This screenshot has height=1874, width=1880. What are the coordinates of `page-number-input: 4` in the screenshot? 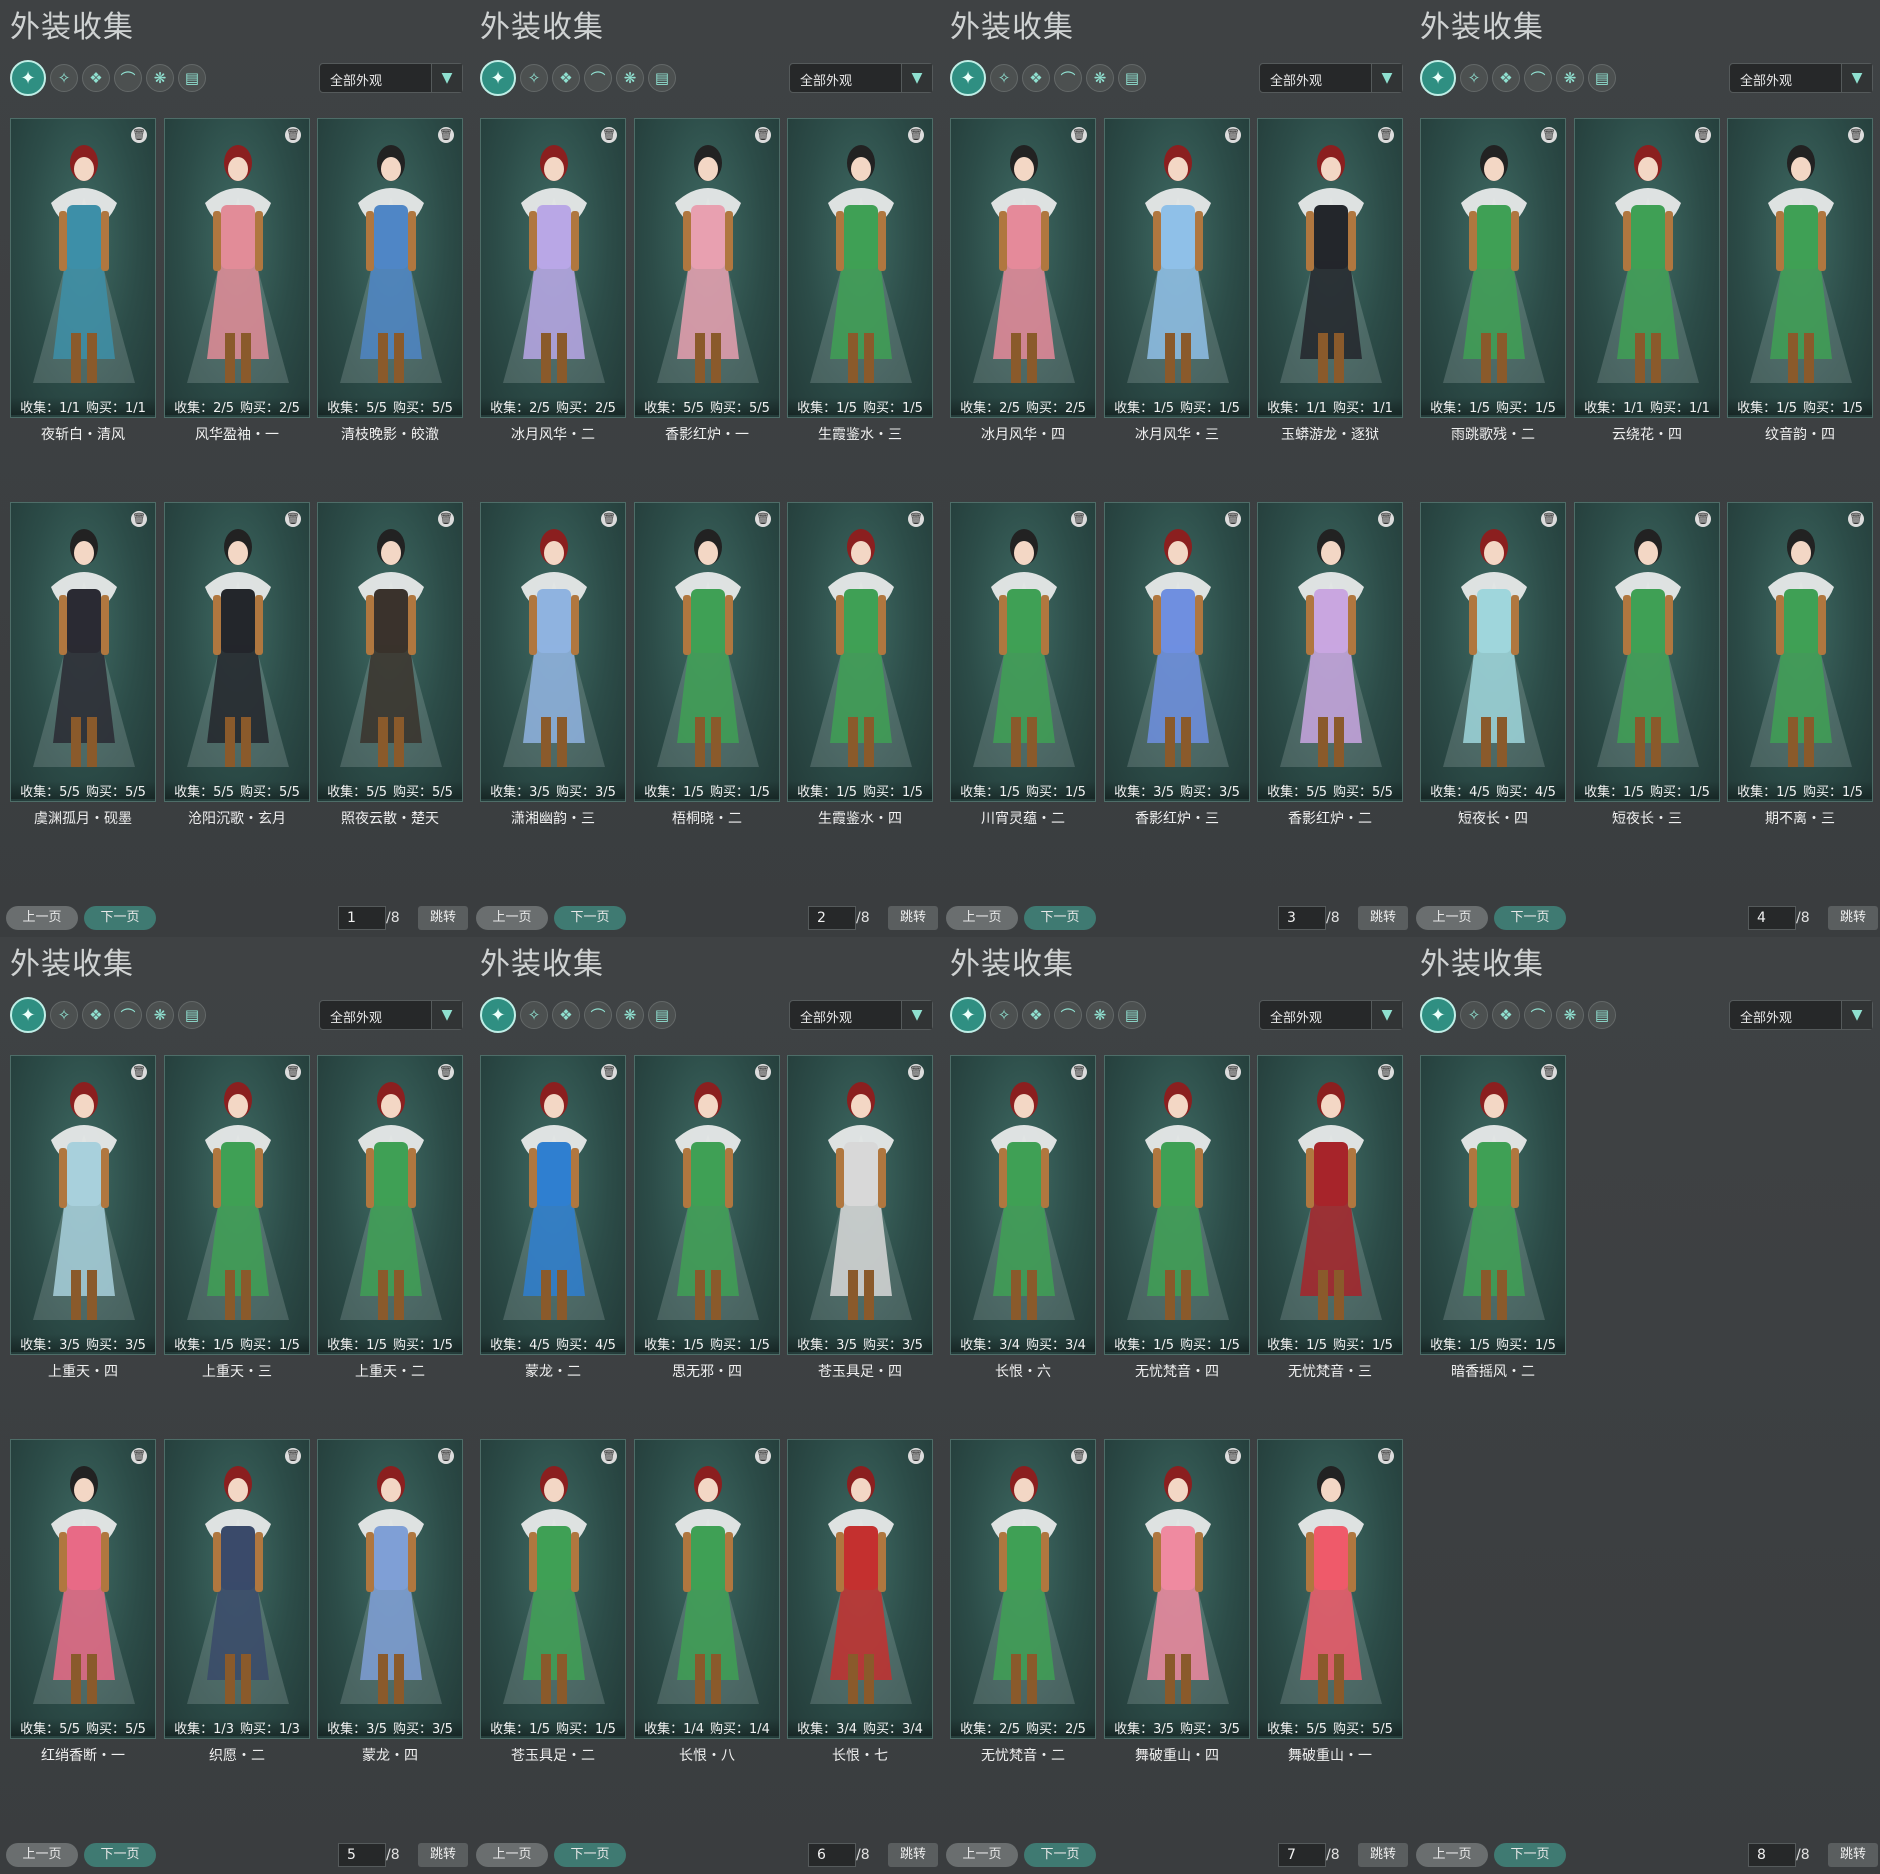 It's located at (1772, 918).